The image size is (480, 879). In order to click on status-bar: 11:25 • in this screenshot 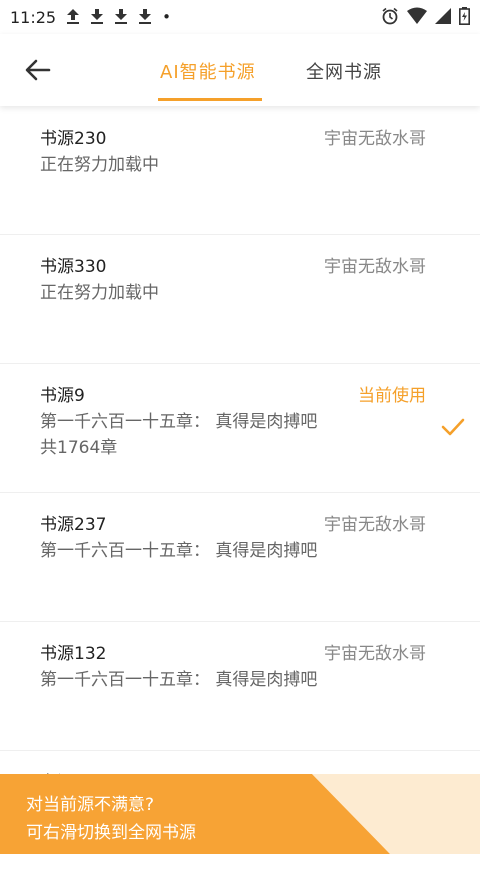, I will do `click(240, 17)`.